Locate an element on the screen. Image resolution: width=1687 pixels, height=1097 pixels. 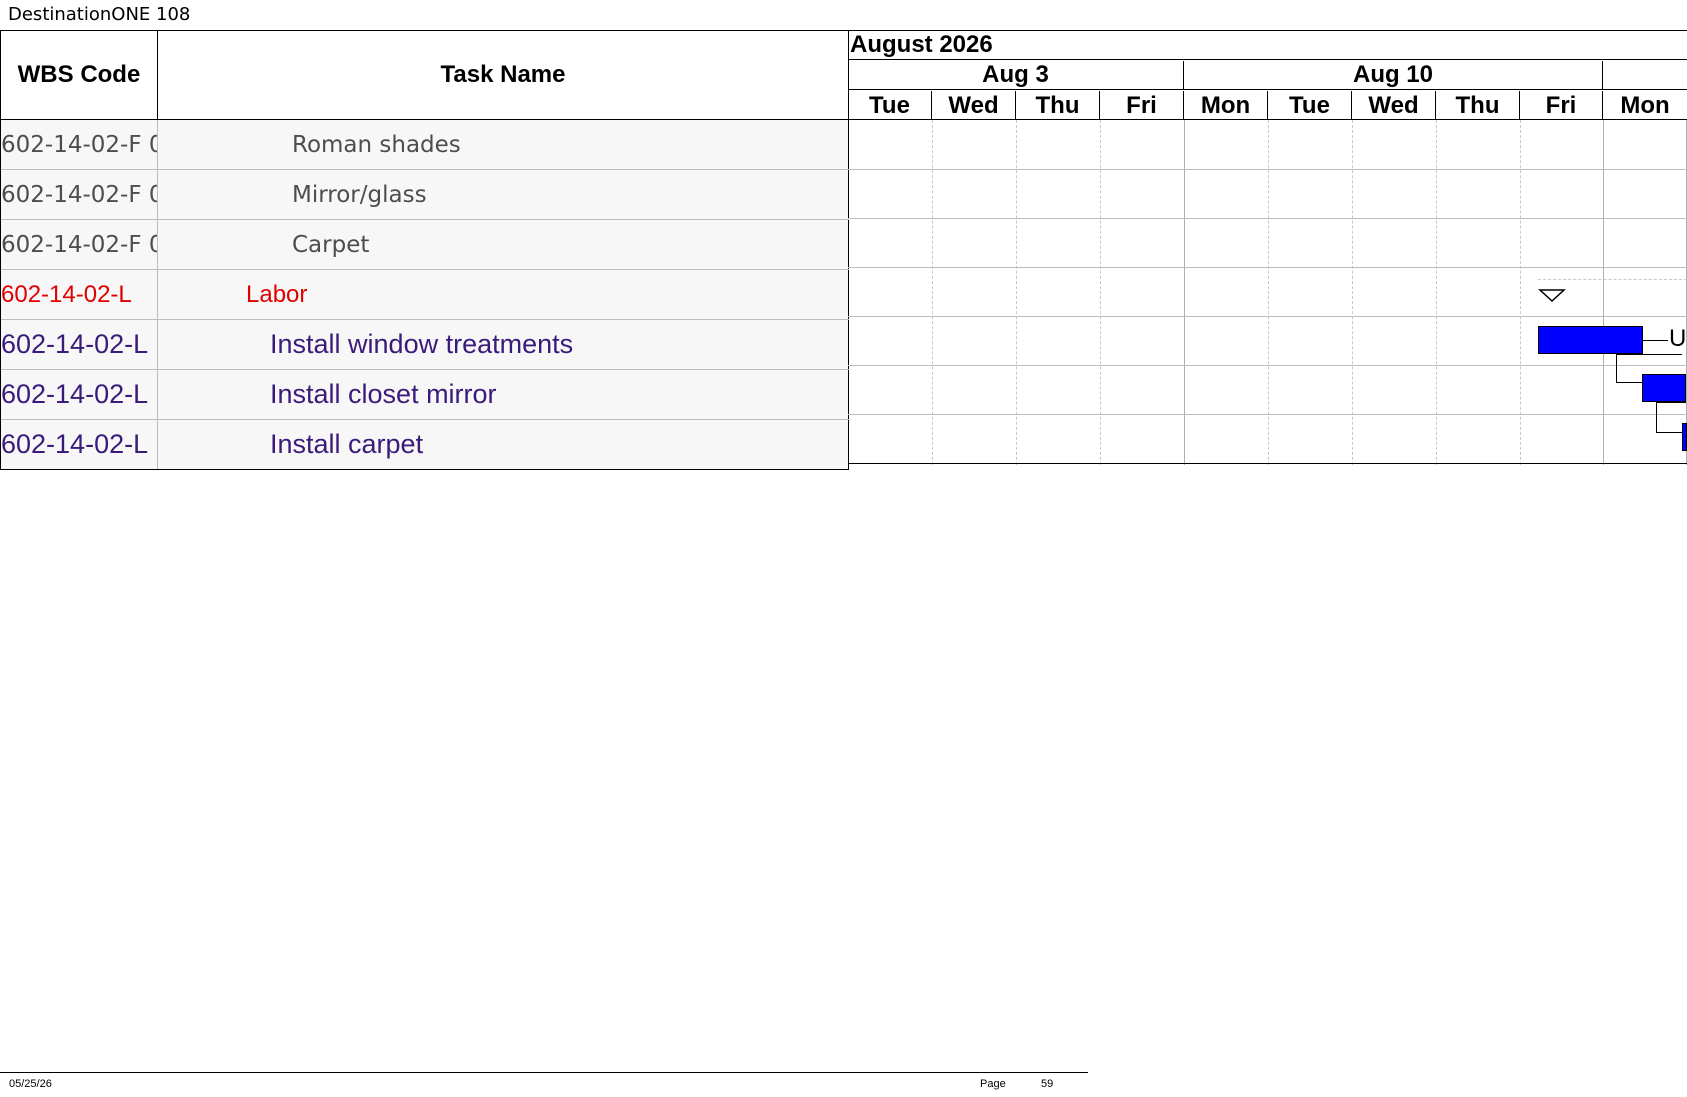
gantt-week-header: Aug 3 is located at coordinates (1016, 75).